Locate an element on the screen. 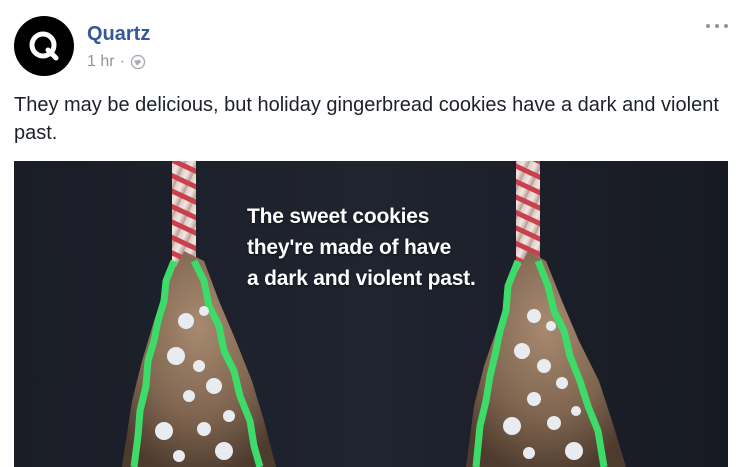 This screenshot has width=744, height=467. page-avatar is located at coordinates (44, 46).